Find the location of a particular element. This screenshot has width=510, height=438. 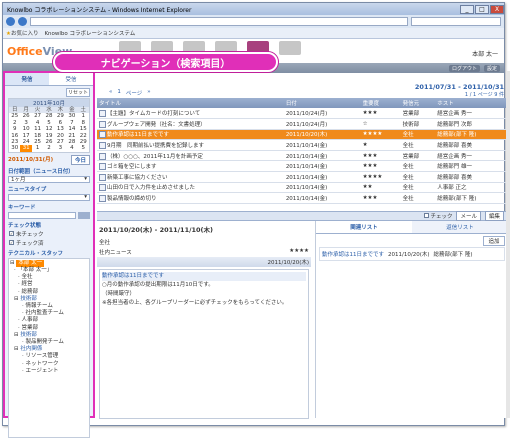

tree-item: · リソース管理 is located at coordinates (49, 356).